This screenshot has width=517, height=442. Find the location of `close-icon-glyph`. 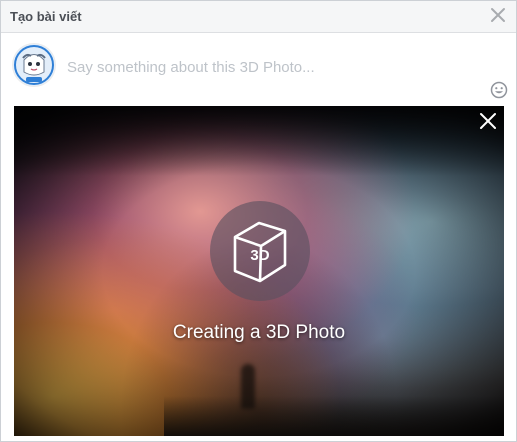

close-icon-glyph is located at coordinates (498, 15).